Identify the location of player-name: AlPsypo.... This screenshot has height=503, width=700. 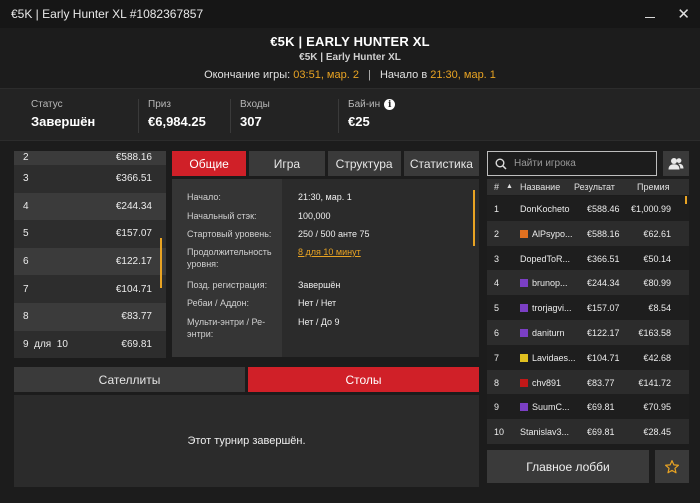
(552, 233).